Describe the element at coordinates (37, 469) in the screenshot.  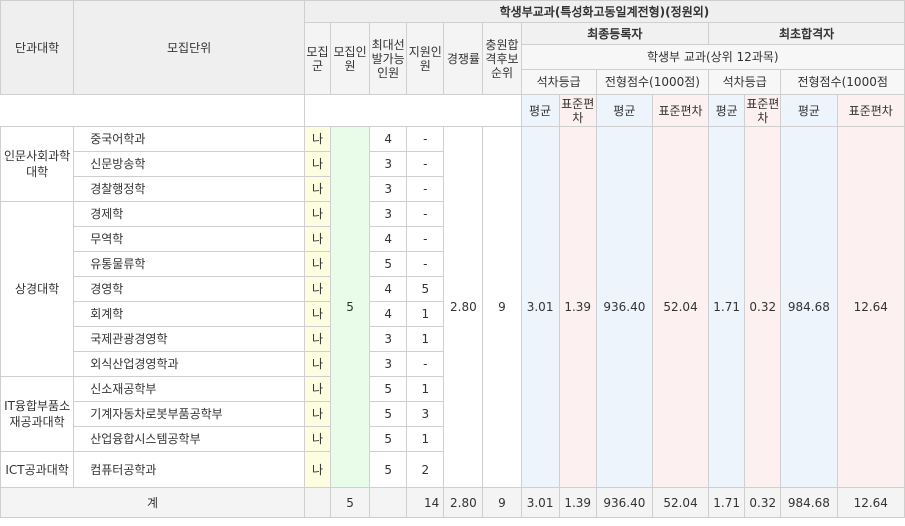
I see `college-cell: ICT공과대학` at that location.